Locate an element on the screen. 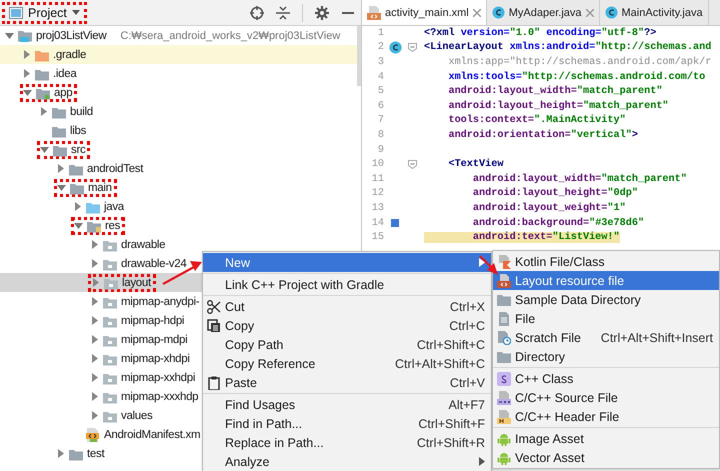 The height and width of the screenshot is (471, 720). menu-item: Copy Path Ctrl+Shift+C is located at coordinates (347, 344).